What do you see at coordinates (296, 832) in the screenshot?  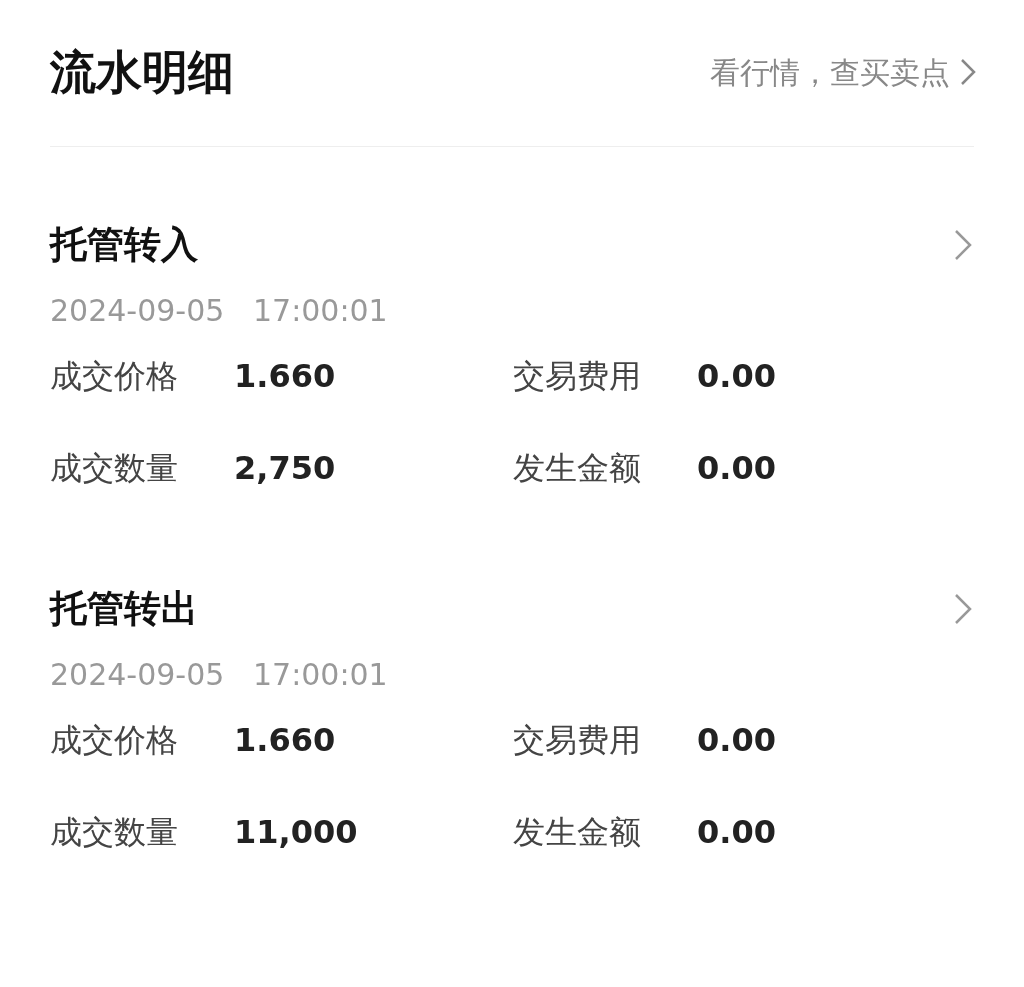 I see `field-value: 11,000` at bounding box center [296, 832].